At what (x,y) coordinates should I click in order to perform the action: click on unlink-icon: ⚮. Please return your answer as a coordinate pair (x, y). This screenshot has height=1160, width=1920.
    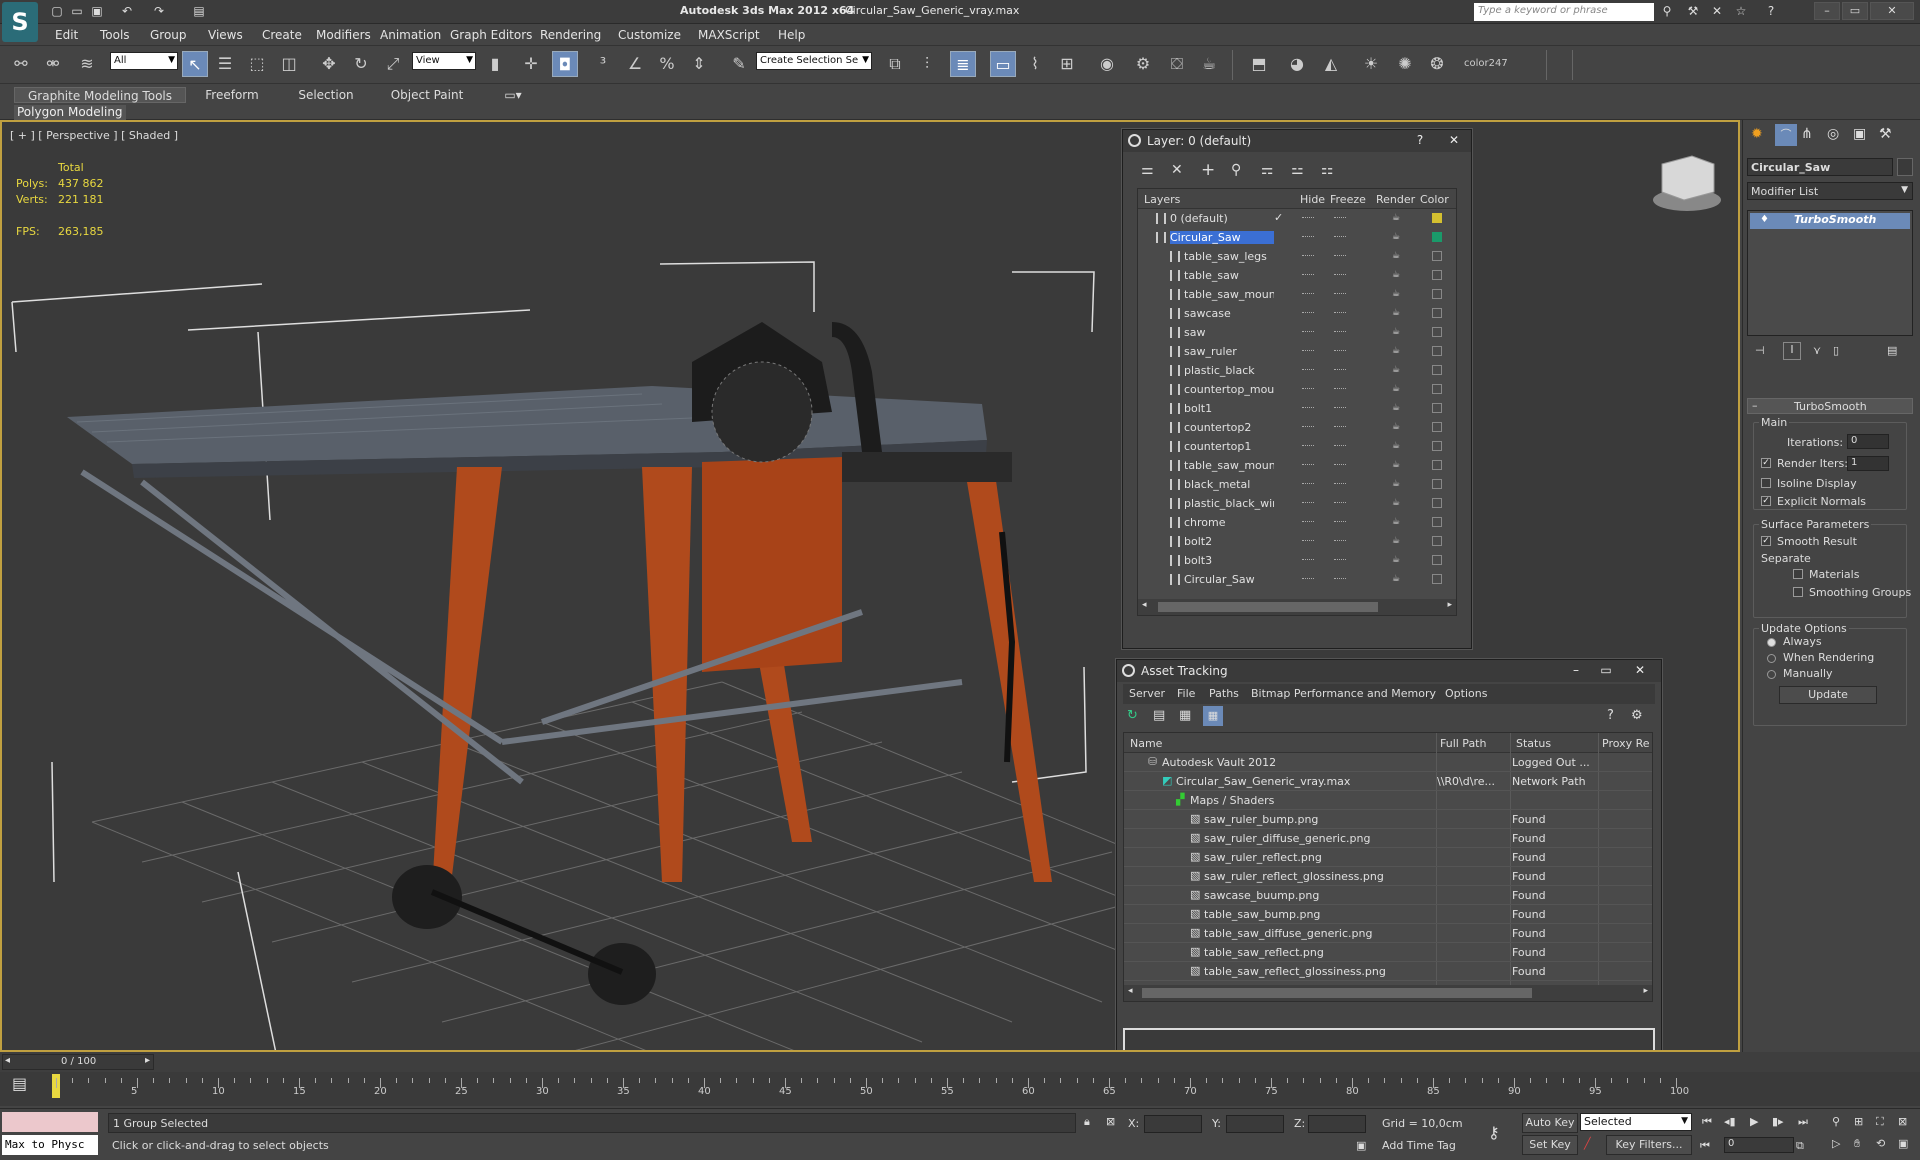
    Looking at the image, I should click on (53, 64).